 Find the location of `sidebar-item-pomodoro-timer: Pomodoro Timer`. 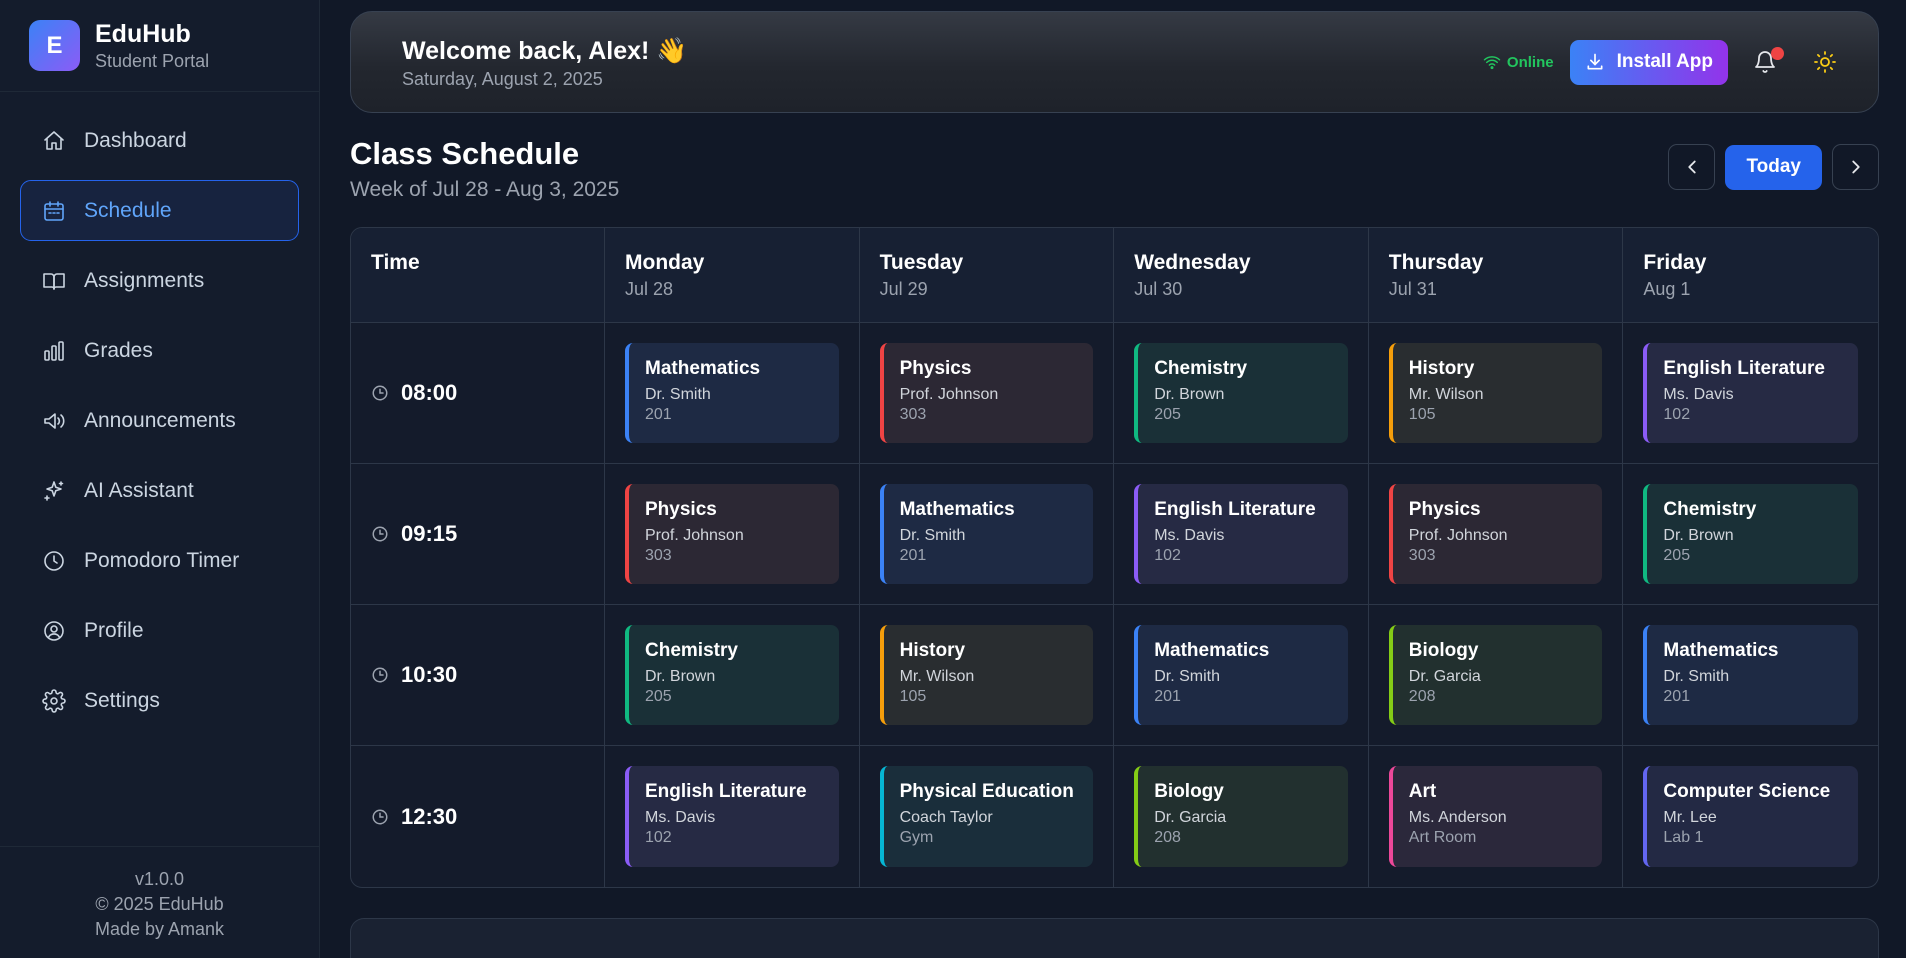

sidebar-item-pomodoro-timer: Pomodoro Timer is located at coordinates (159, 560).